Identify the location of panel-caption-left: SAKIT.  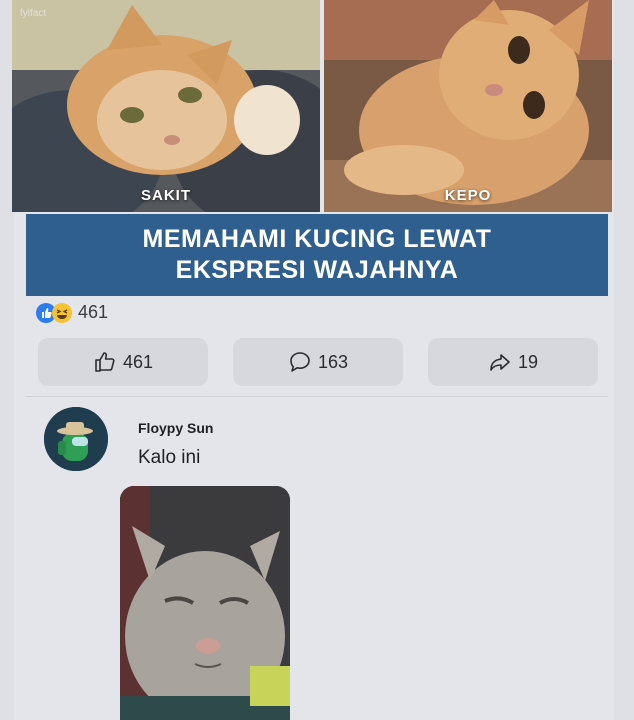
(166, 195).